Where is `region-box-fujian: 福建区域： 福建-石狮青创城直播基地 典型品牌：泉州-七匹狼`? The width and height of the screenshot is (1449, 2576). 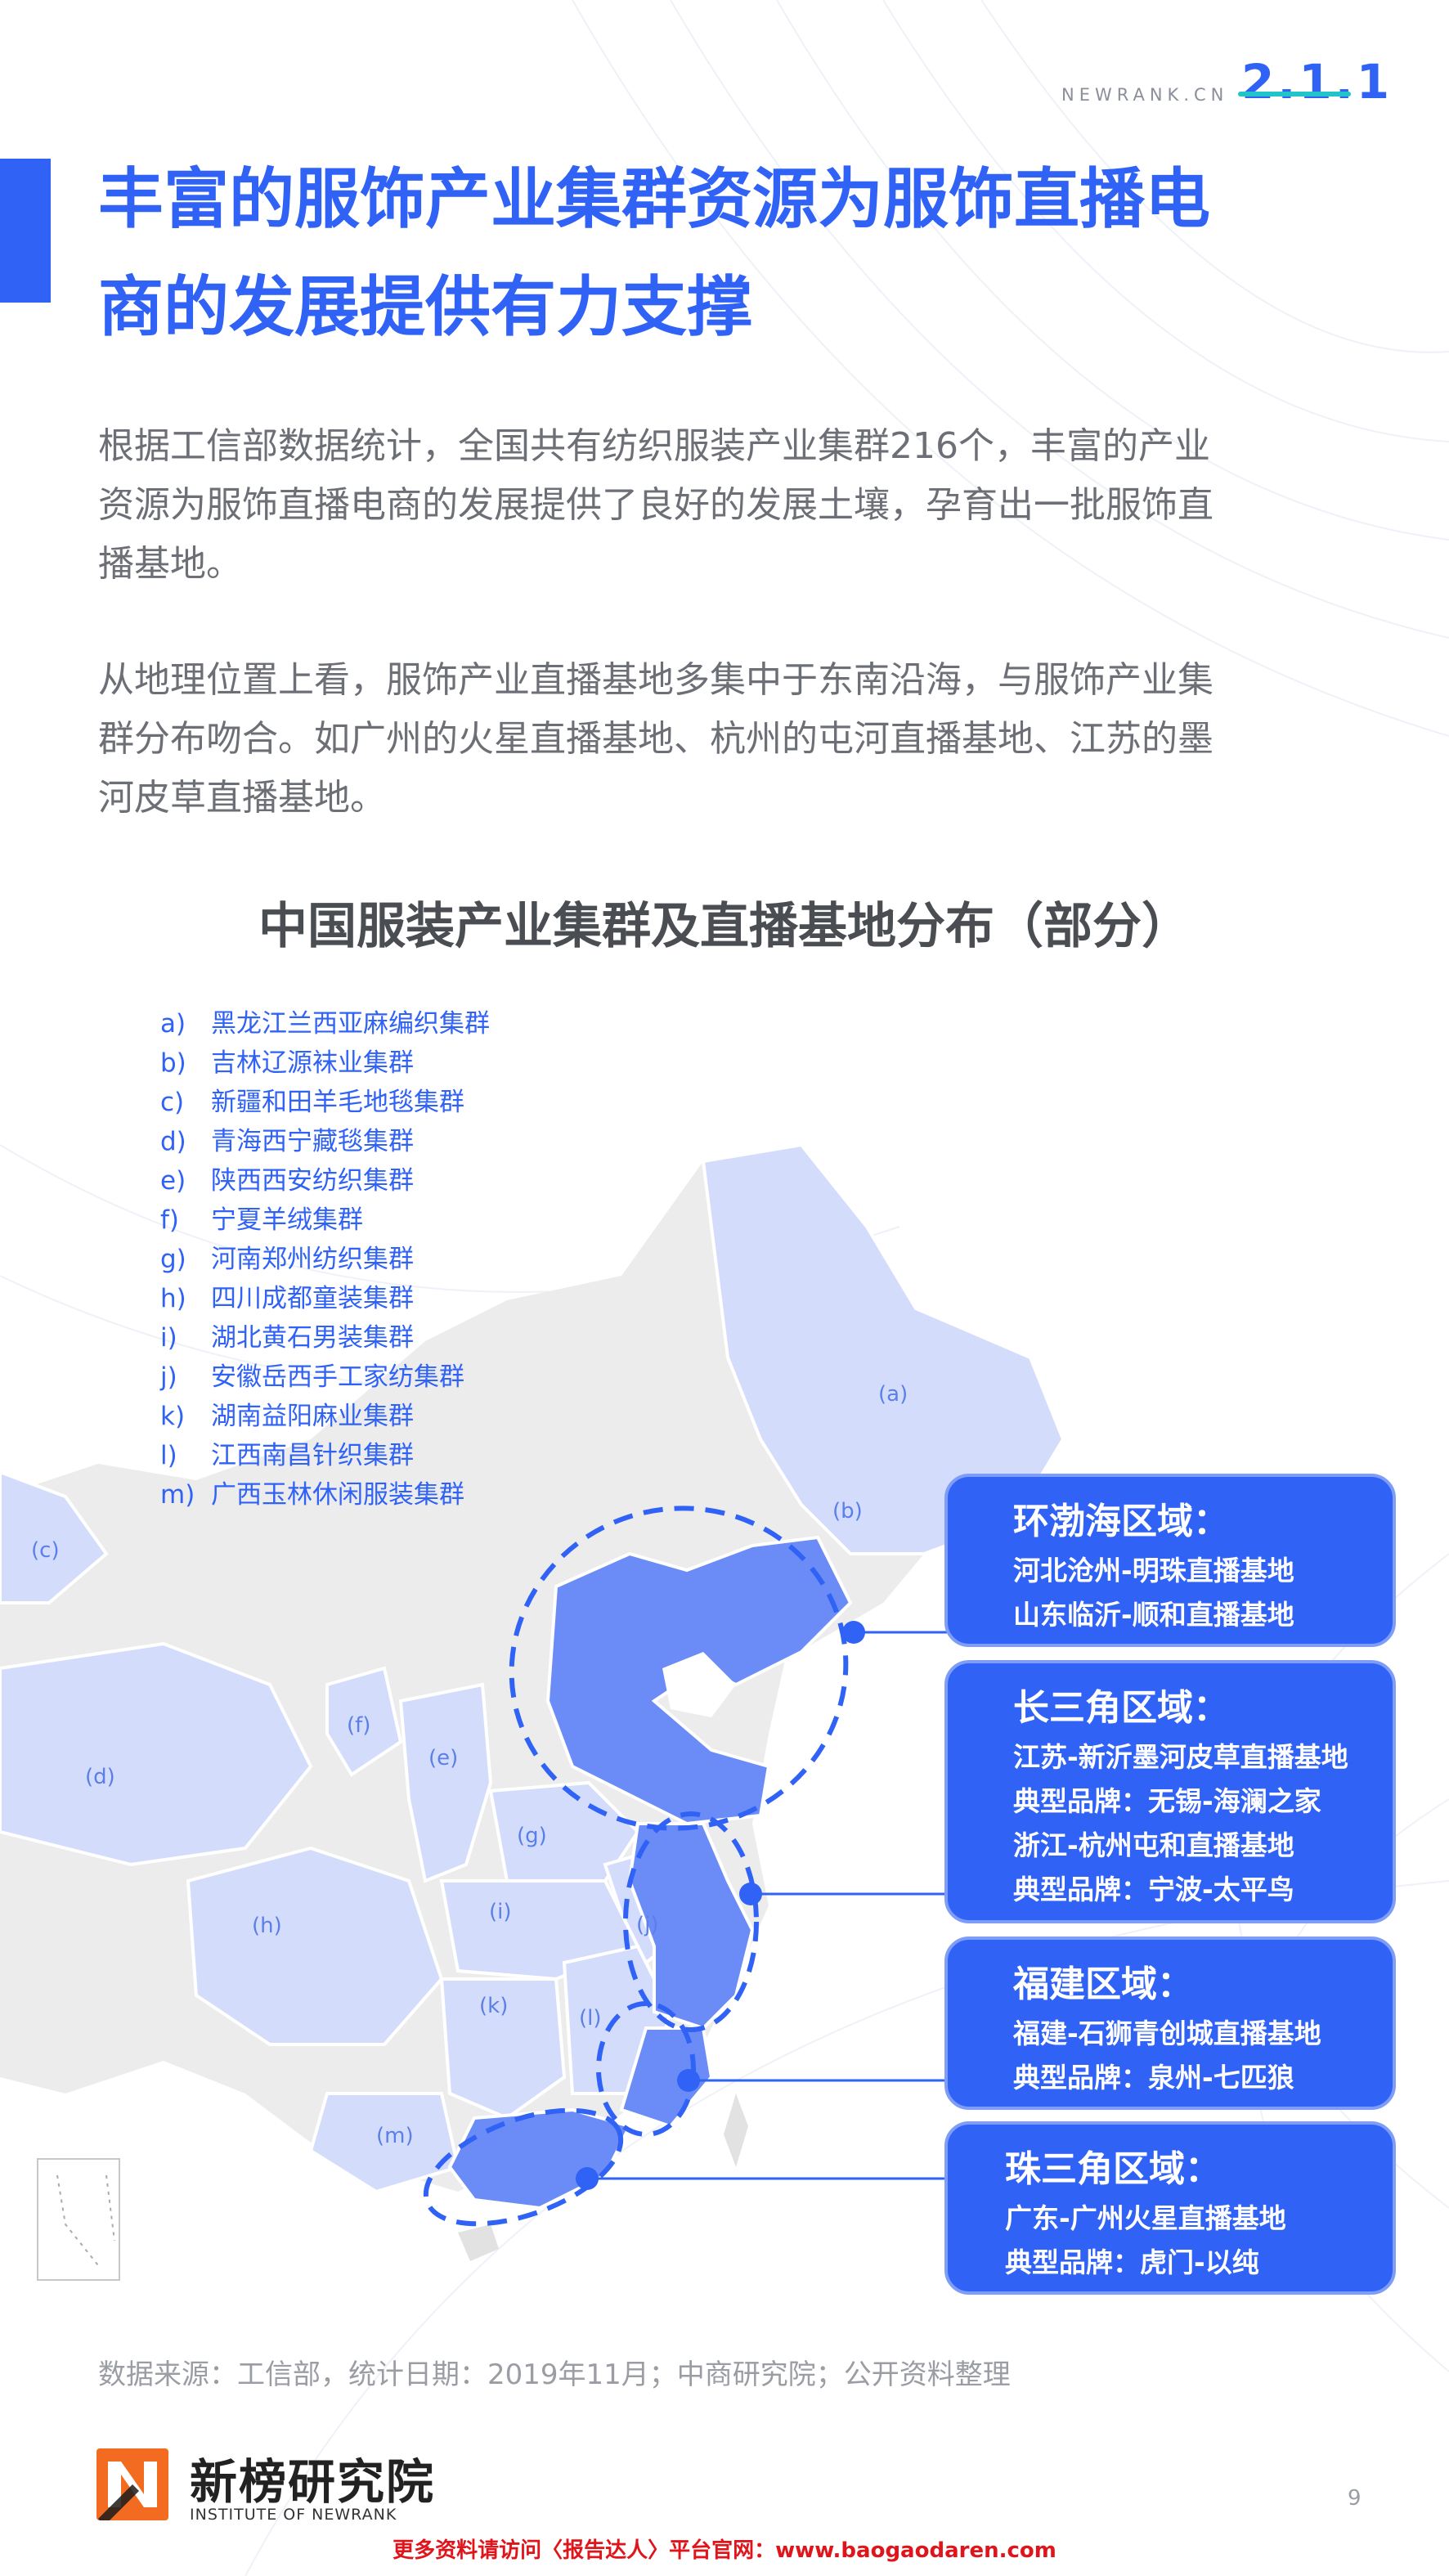
region-box-fujian: 福建区域： 福建-石狮青创城直播基地 典型品牌：泉州-七匹狼 is located at coordinates (1170, 2023).